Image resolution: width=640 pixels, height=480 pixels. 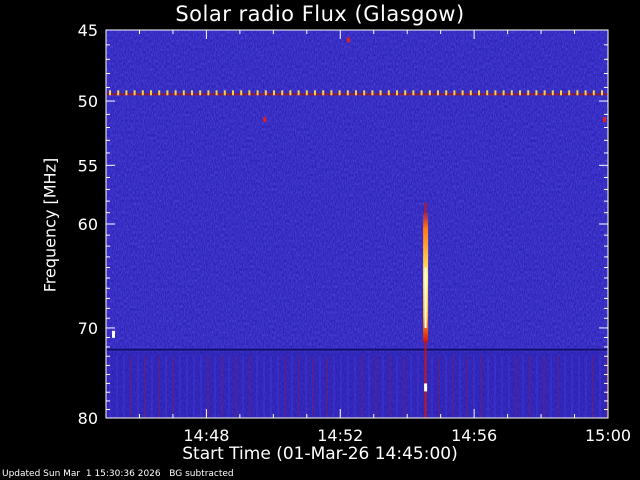 I want to click on y-tick-label: 55, so click(x=88, y=165).